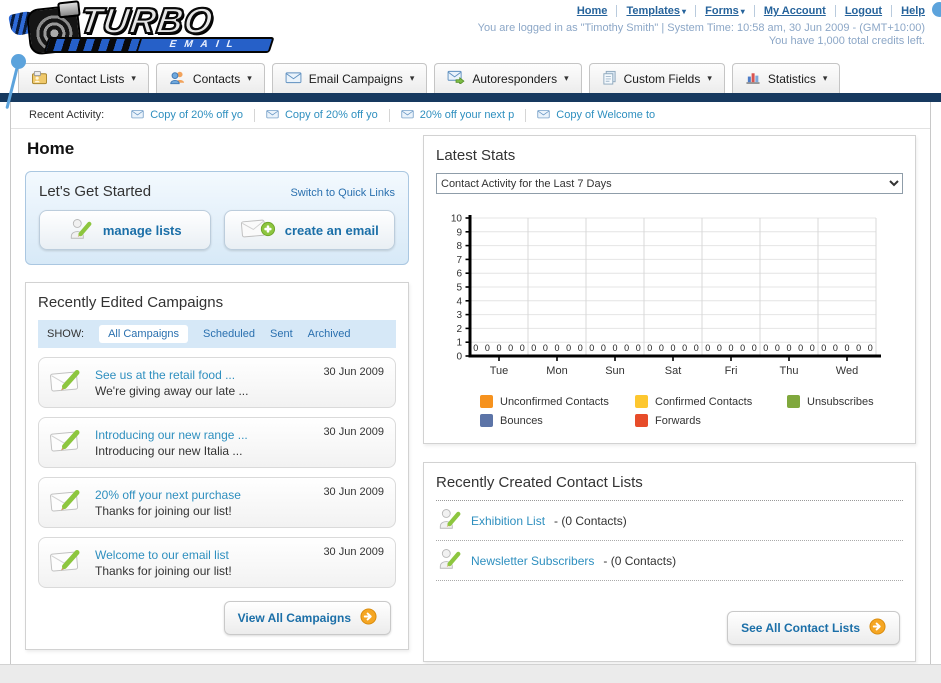  What do you see at coordinates (168, 495) in the screenshot?
I see `campaign-title-link: 20% off your next purchase` at bounding box center [168, 495].